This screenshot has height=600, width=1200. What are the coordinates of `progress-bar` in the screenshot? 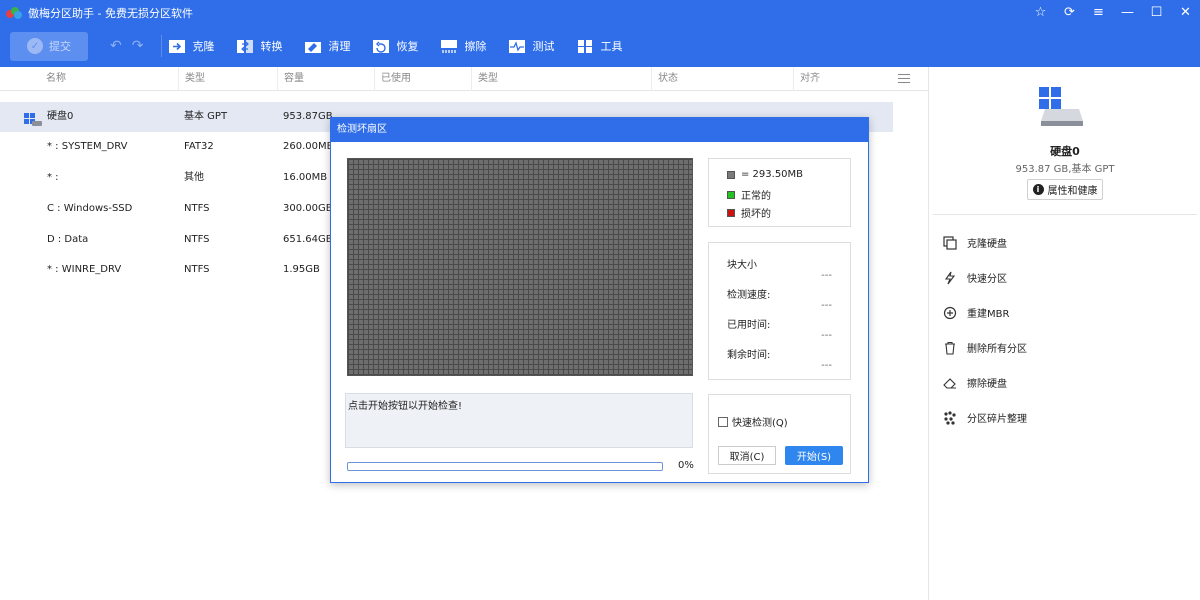 It's located at (505, 466).